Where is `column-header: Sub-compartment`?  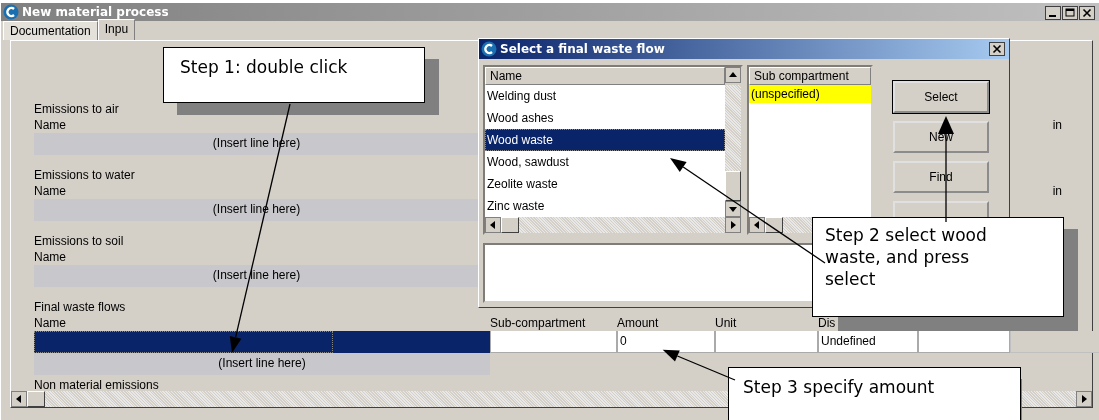
column-header: Sub-compartment is located at coordinates (538, 323).